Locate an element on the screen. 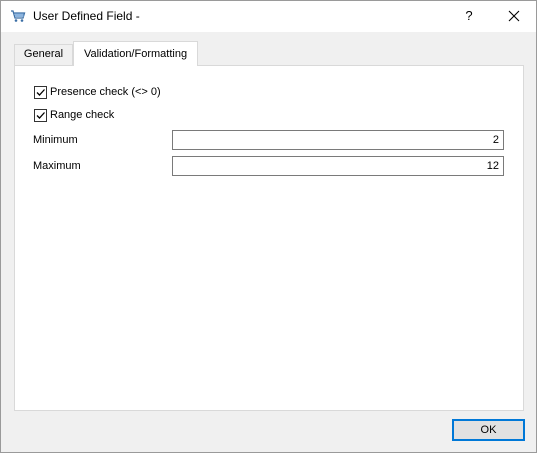 This screenshot has width=537, height=453. tab-validation-formatting: Validation/Formatting is located at coordinates (135, 53).